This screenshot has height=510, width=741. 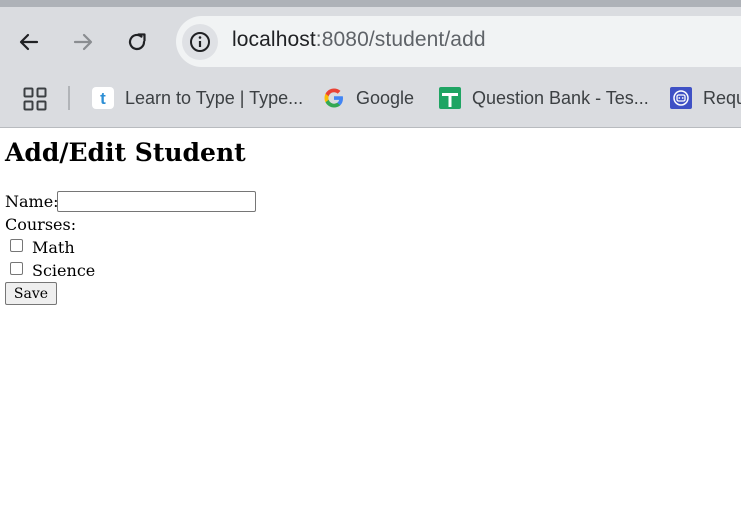 I want to click on google-g-icon, so click(x=334, y=98).